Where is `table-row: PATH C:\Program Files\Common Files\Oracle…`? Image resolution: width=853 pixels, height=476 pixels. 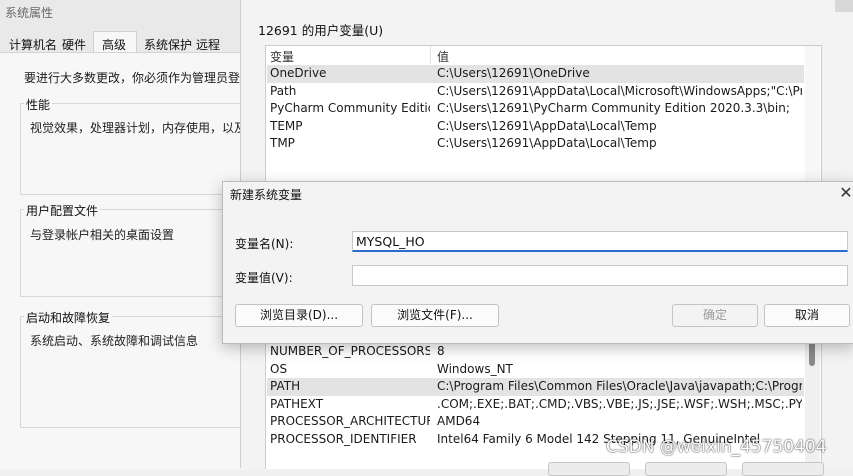 table-row: PATH C:\Program Files\Common Files\Oracle… is located at coordinates (535, 387).